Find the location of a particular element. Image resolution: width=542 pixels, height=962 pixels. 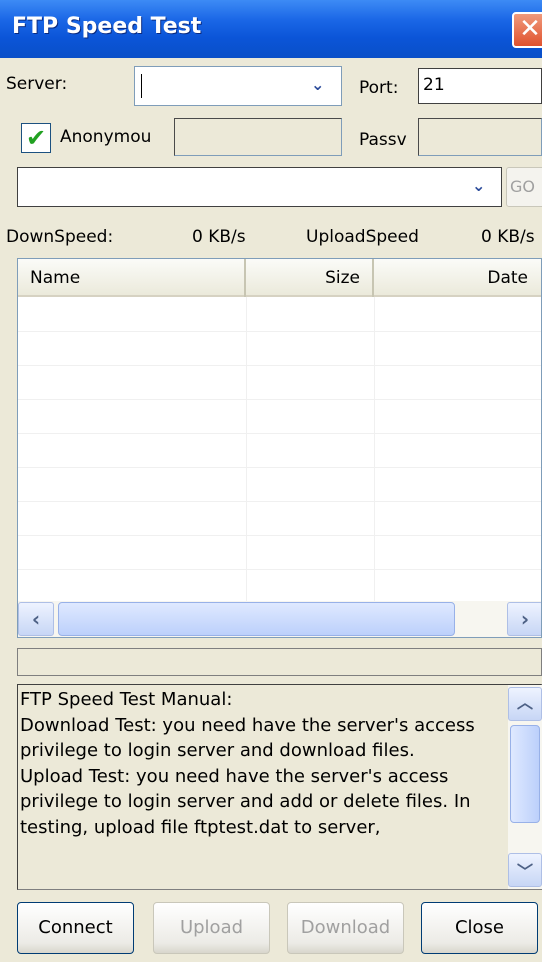

window-title: FTP Speed Test is located at coordinates (107, 26).